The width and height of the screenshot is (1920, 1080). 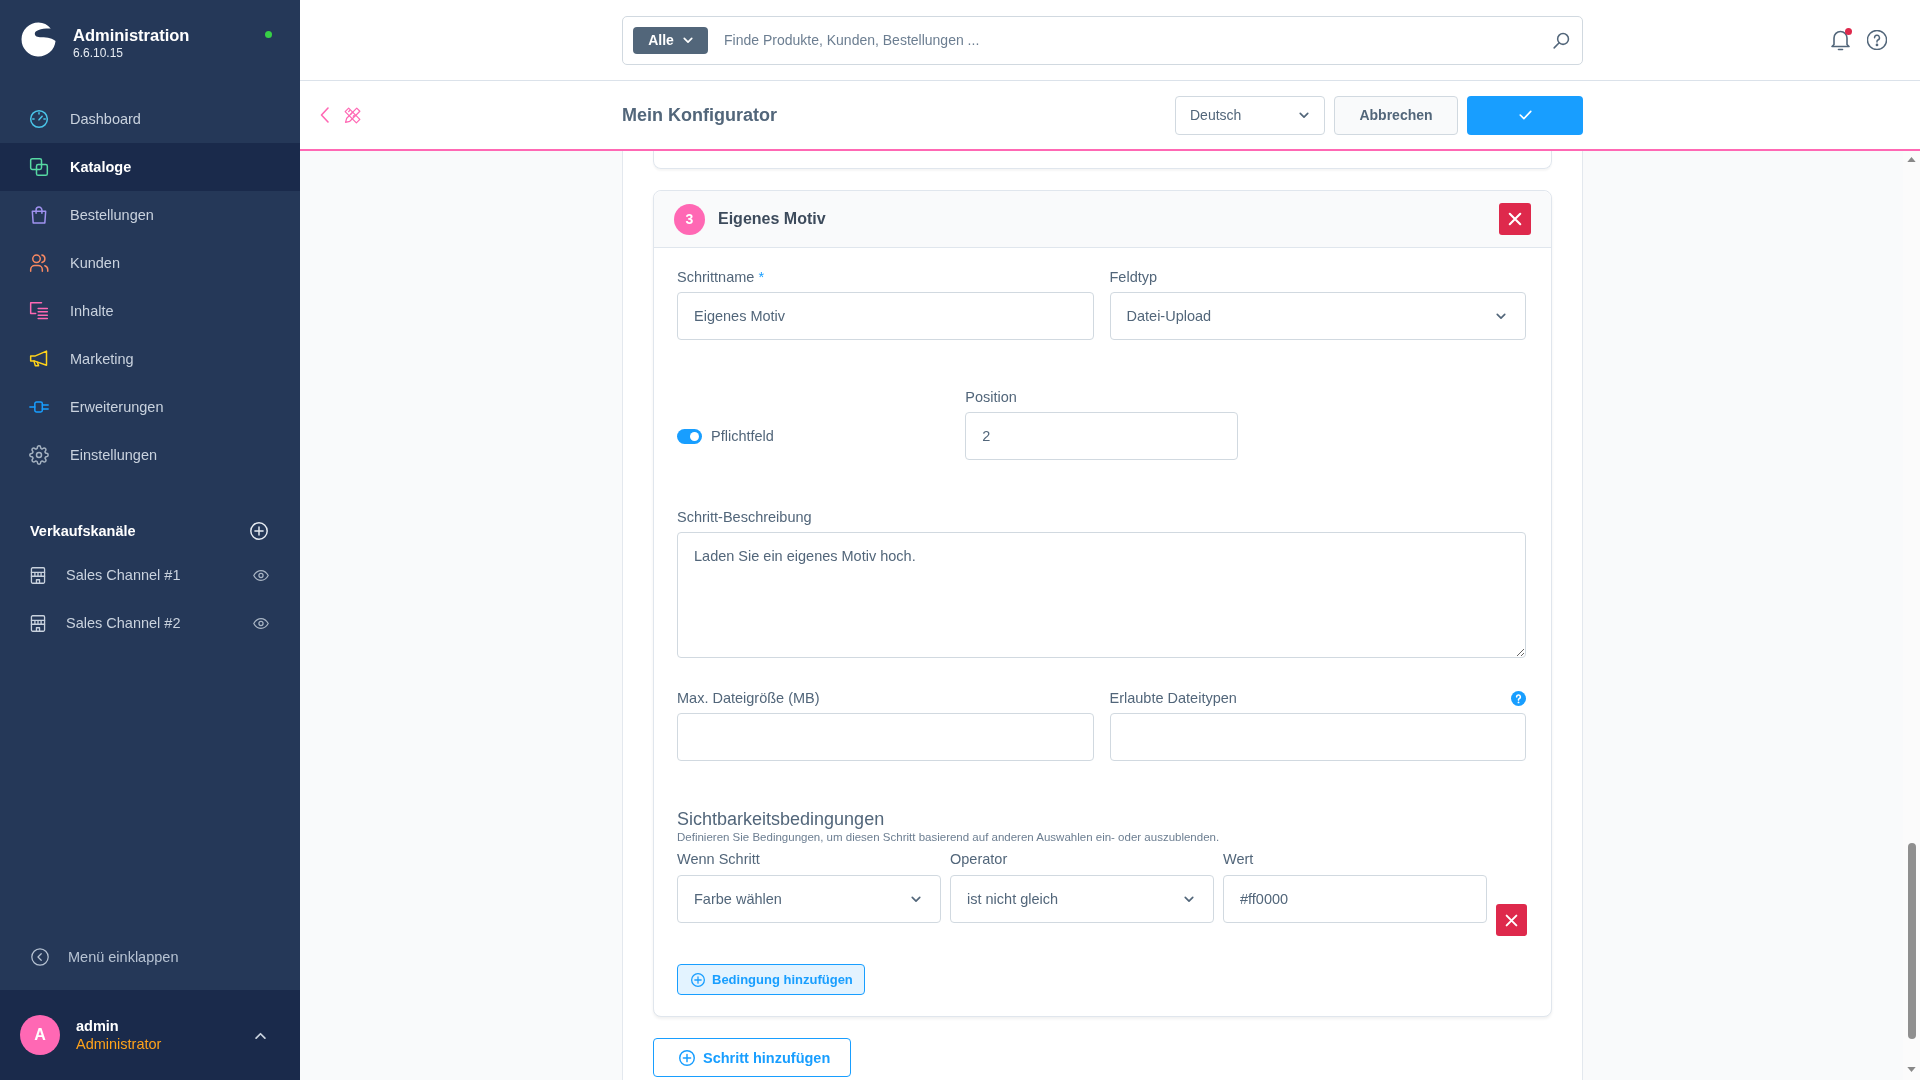 What do you see at coordinates (885, 316) in the screenshot?
I see `text-input: Eigenes Motiv` at bounding box center [885, 316].